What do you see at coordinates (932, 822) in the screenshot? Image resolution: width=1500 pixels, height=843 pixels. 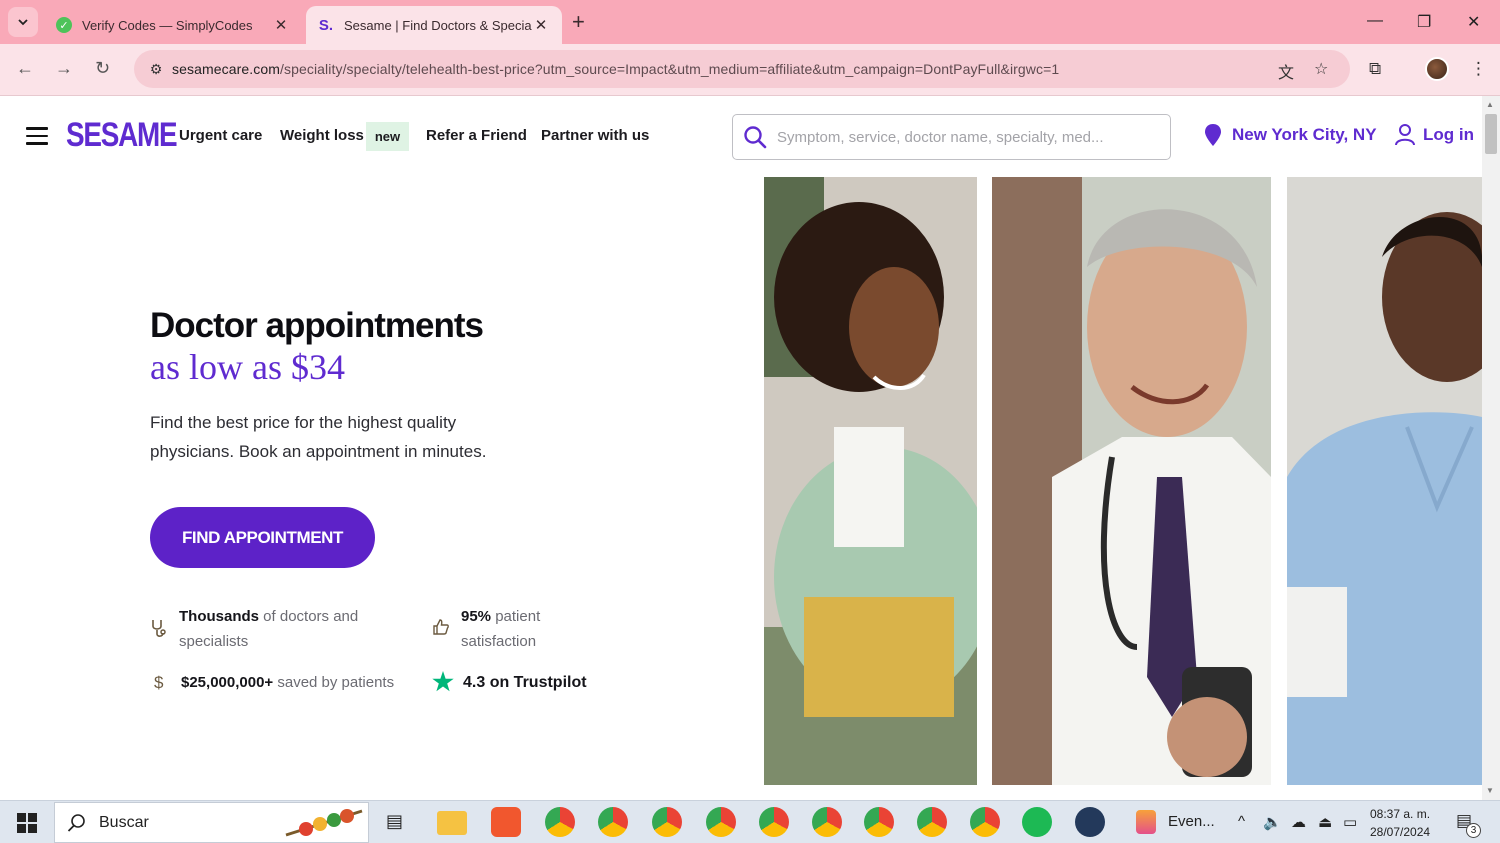 I see `chrome-profile-dark-icon` at bounding box center [932, 822].